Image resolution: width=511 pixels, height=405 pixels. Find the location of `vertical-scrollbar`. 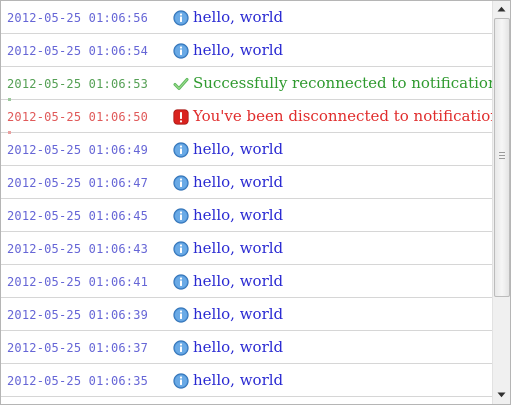

vertical-scrollbar is located at coordinates (501, 202).